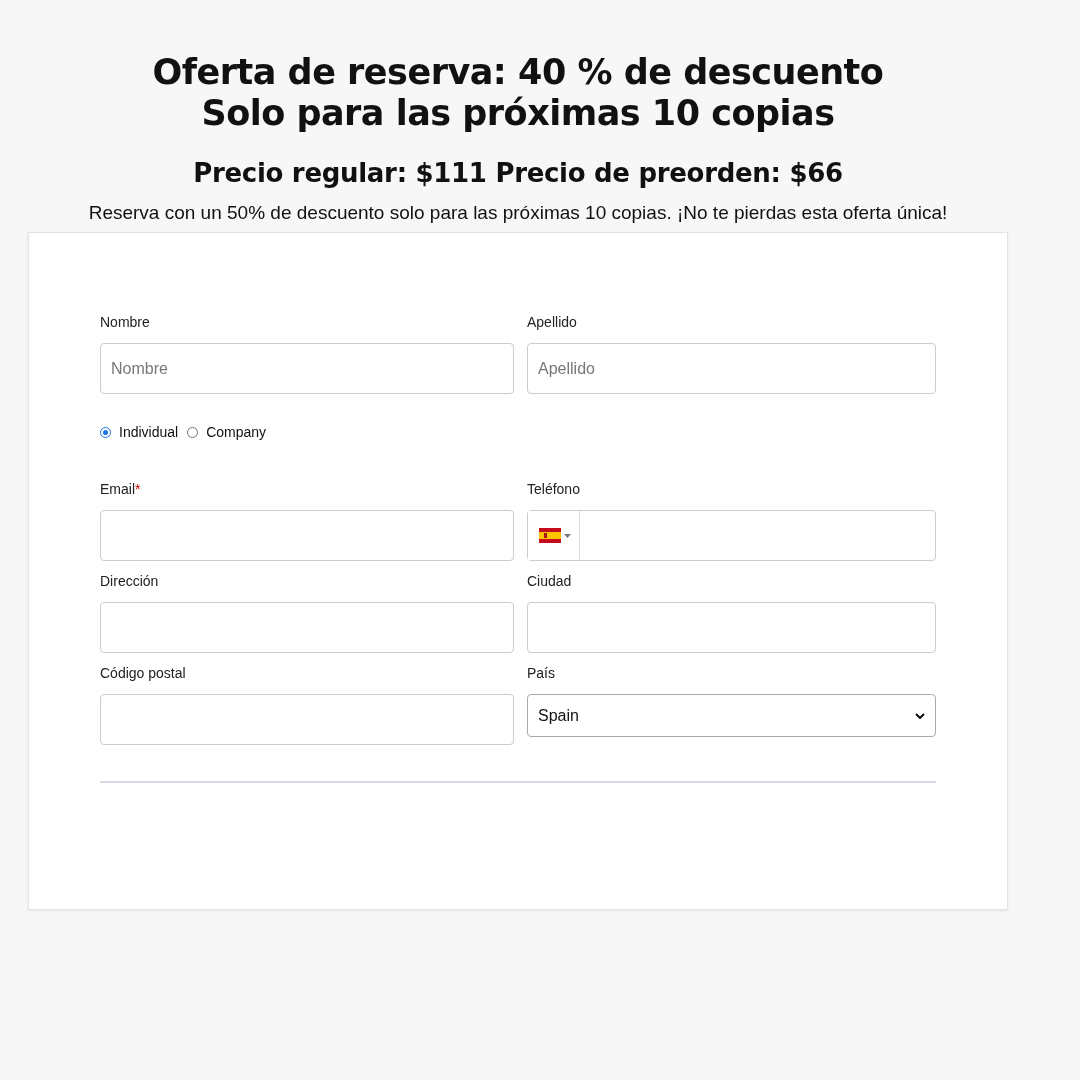  Describe the element at coordinates (541, 674) in the screenshot. I see `field-label: País` at that location.